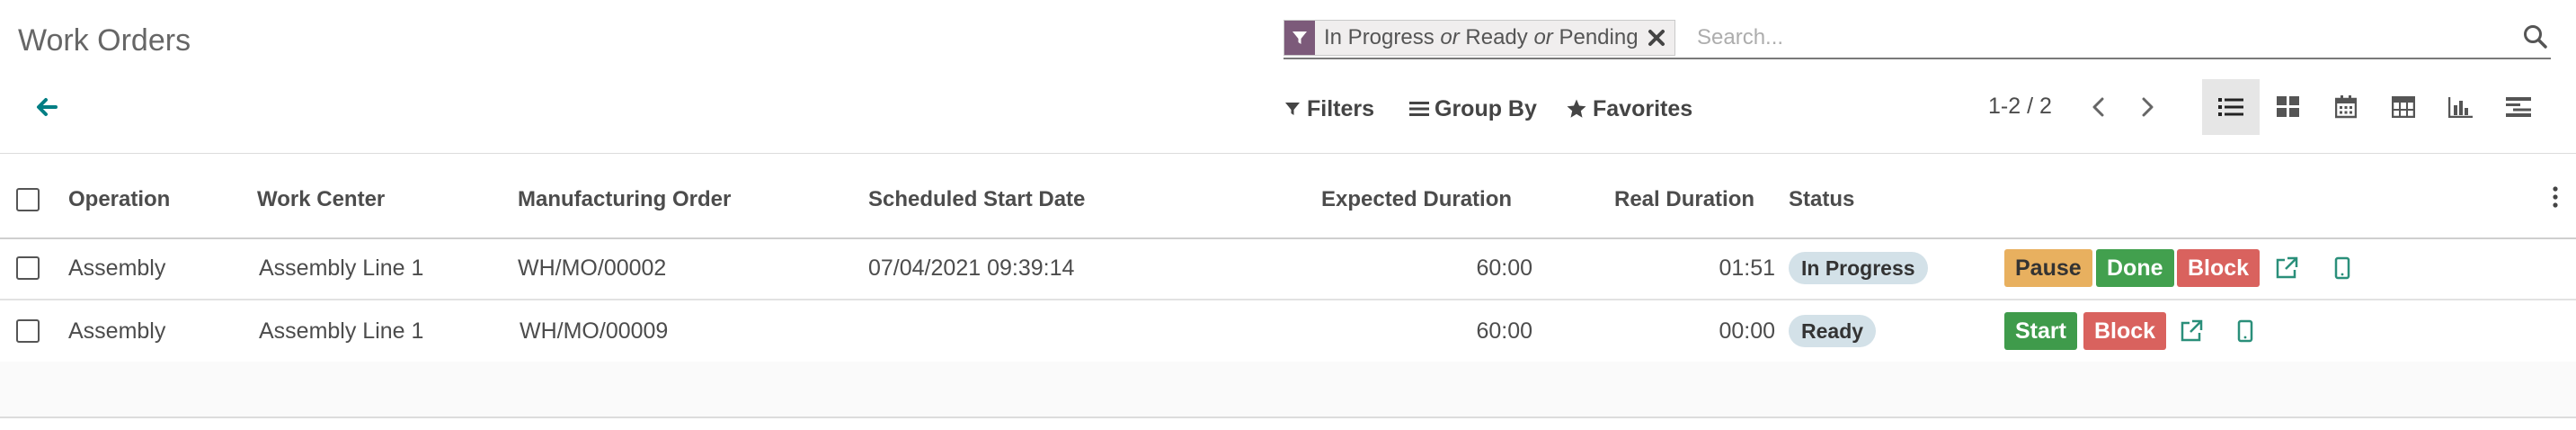 The height and width of the screenshot is (430, 2576). I want to click on cell-scheduled-start-date: 07/04/2021 09:39:14, so click(971, 268).